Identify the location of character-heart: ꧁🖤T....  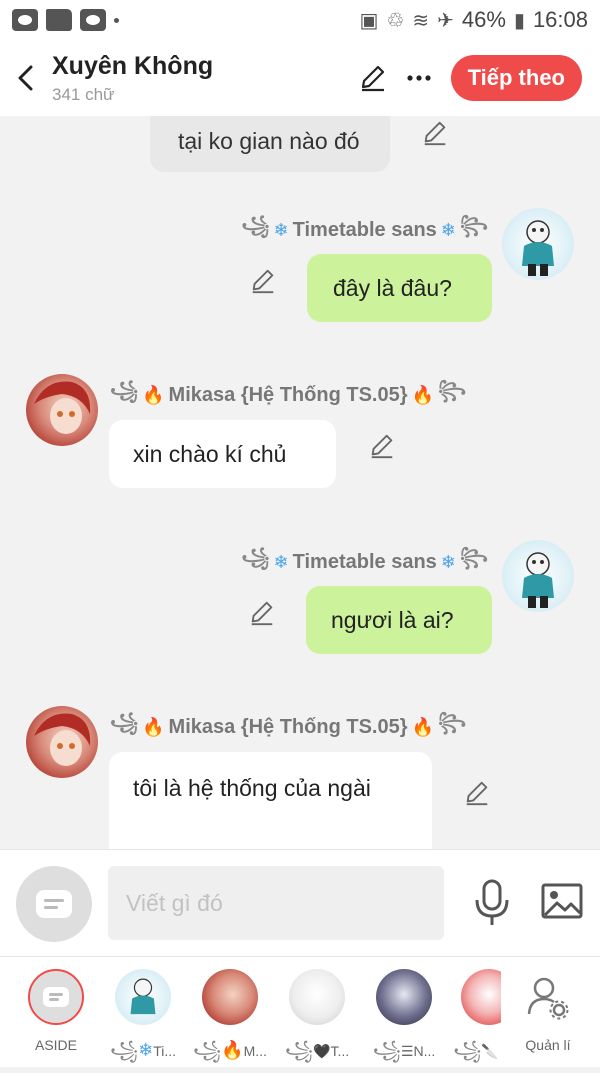
(317, 1021).